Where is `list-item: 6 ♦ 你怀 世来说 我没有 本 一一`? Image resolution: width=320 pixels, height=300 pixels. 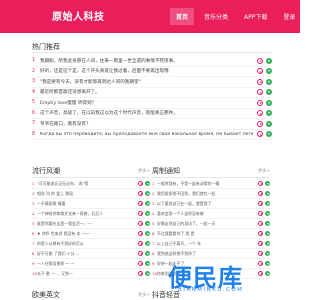
list-item: 6 ♦ 你怀 世来说 我没有 本 一一 is located at coordinates (91, 234).